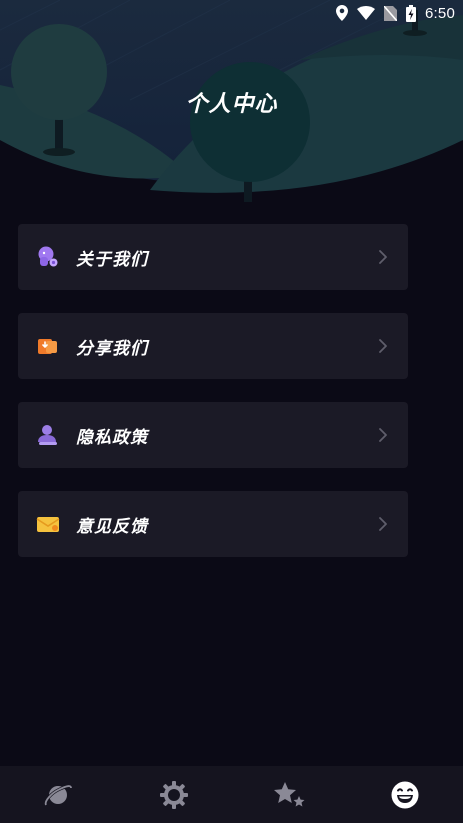 Image resolution: width=463 pixels, height=823 pixels. What do you see at coordinates (112, 348) in the screenshot?
I see `menu-item-label: 分享我们` at bounding box center [112, 348].